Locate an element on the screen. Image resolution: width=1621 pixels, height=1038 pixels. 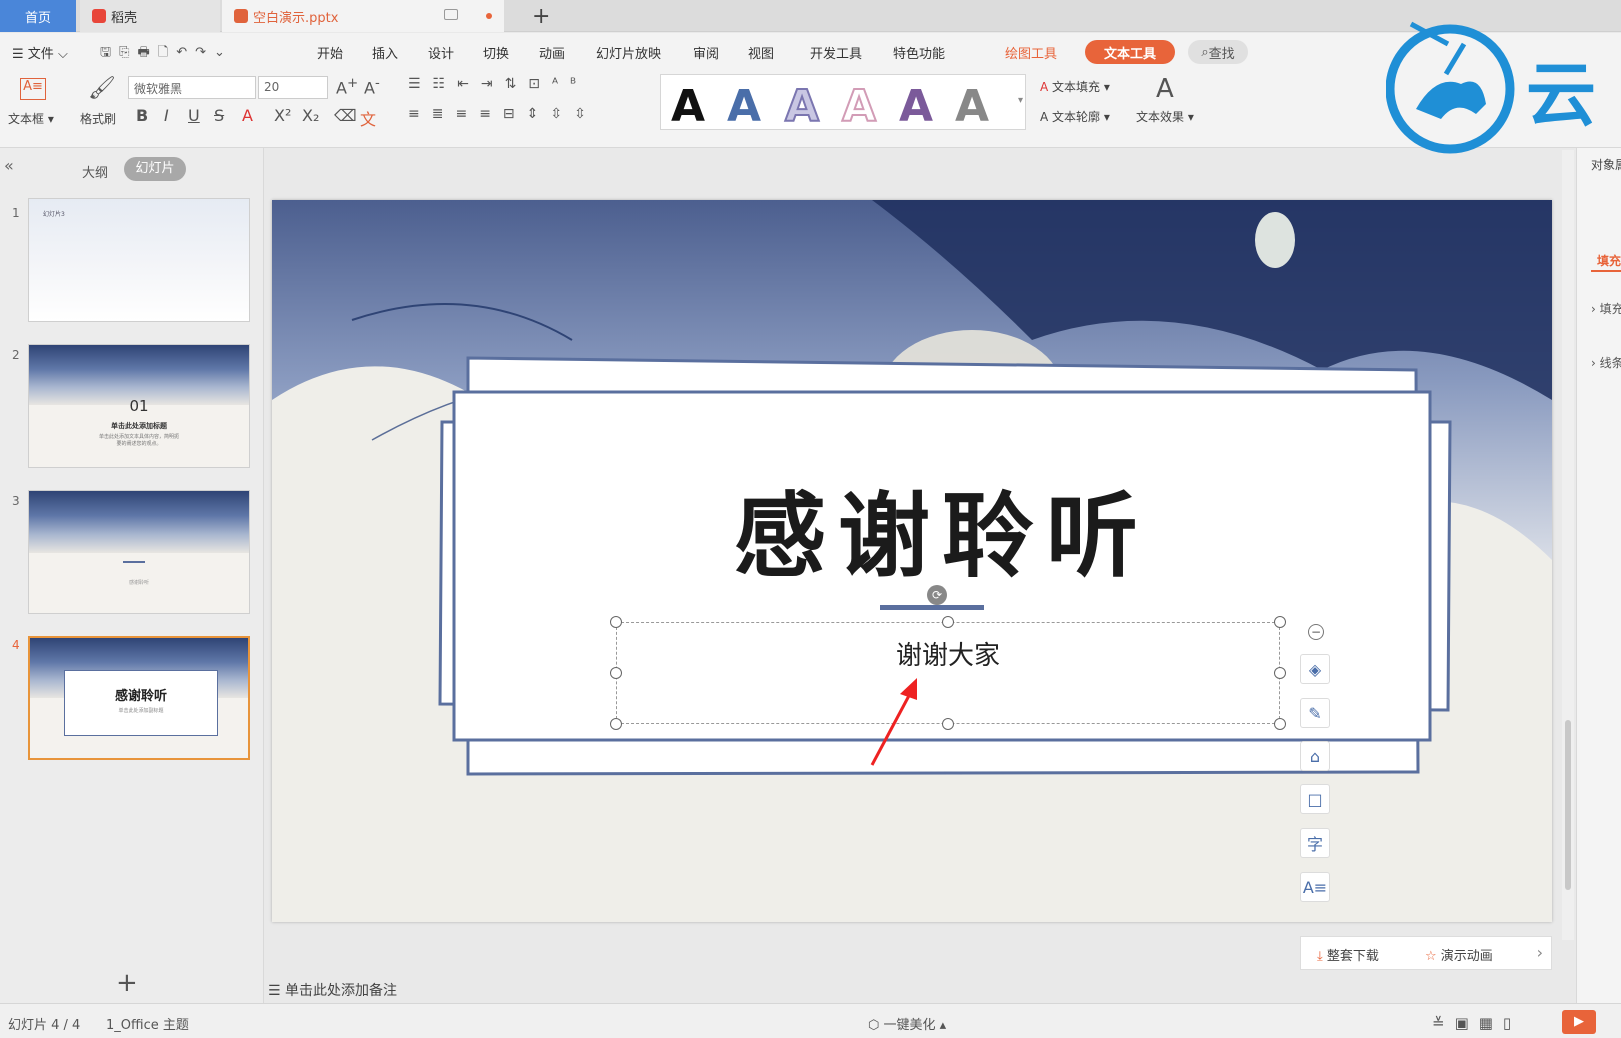
outline-box-icon: □ is located at coordinates (1315, 799).